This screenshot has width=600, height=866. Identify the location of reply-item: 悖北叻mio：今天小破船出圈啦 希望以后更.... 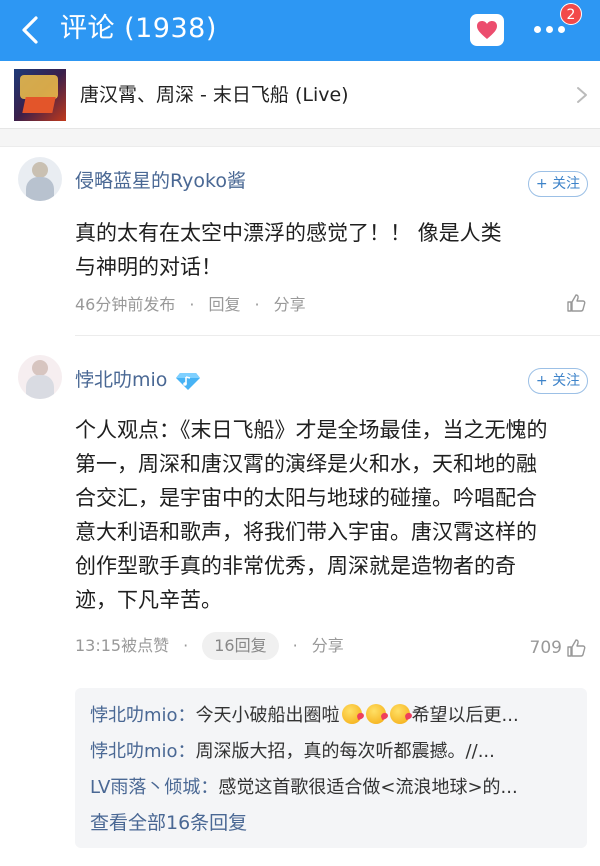
(335, 716).